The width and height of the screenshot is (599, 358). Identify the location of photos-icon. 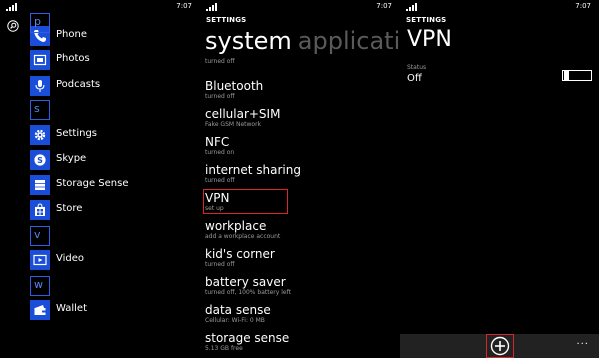
(40, 60).